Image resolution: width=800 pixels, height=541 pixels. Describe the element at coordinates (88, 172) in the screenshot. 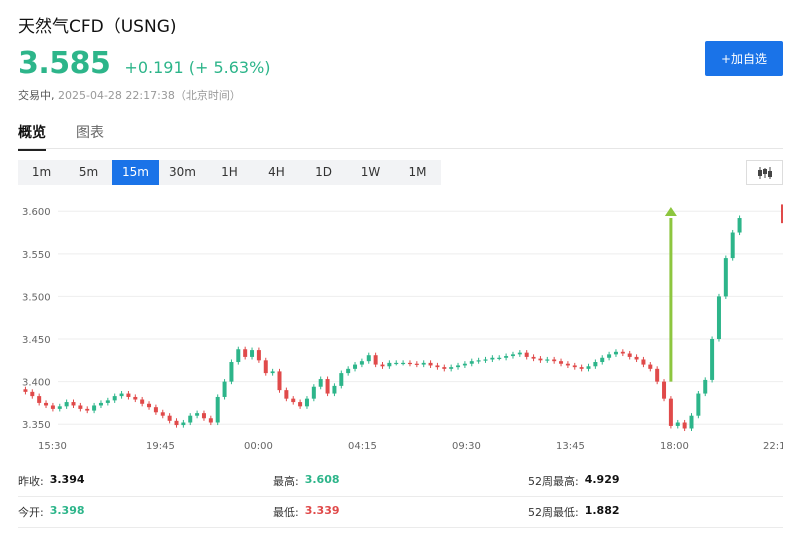

I see `interval-5m: 5m` at that location.